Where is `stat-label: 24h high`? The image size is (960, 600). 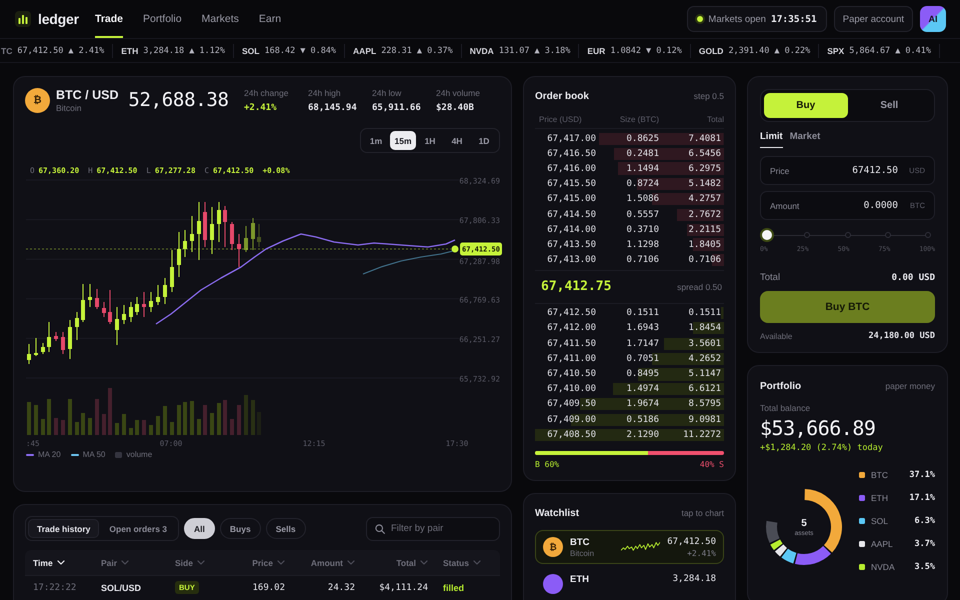 stat-label: 24h high is located at coordinates (325, 93).